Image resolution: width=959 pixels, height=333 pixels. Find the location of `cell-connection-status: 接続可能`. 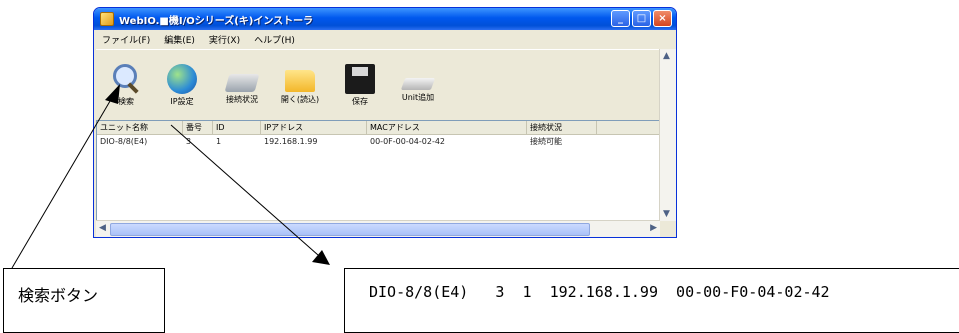

cell-connection-status: 接続可能 is located at coordinates (546, 141).